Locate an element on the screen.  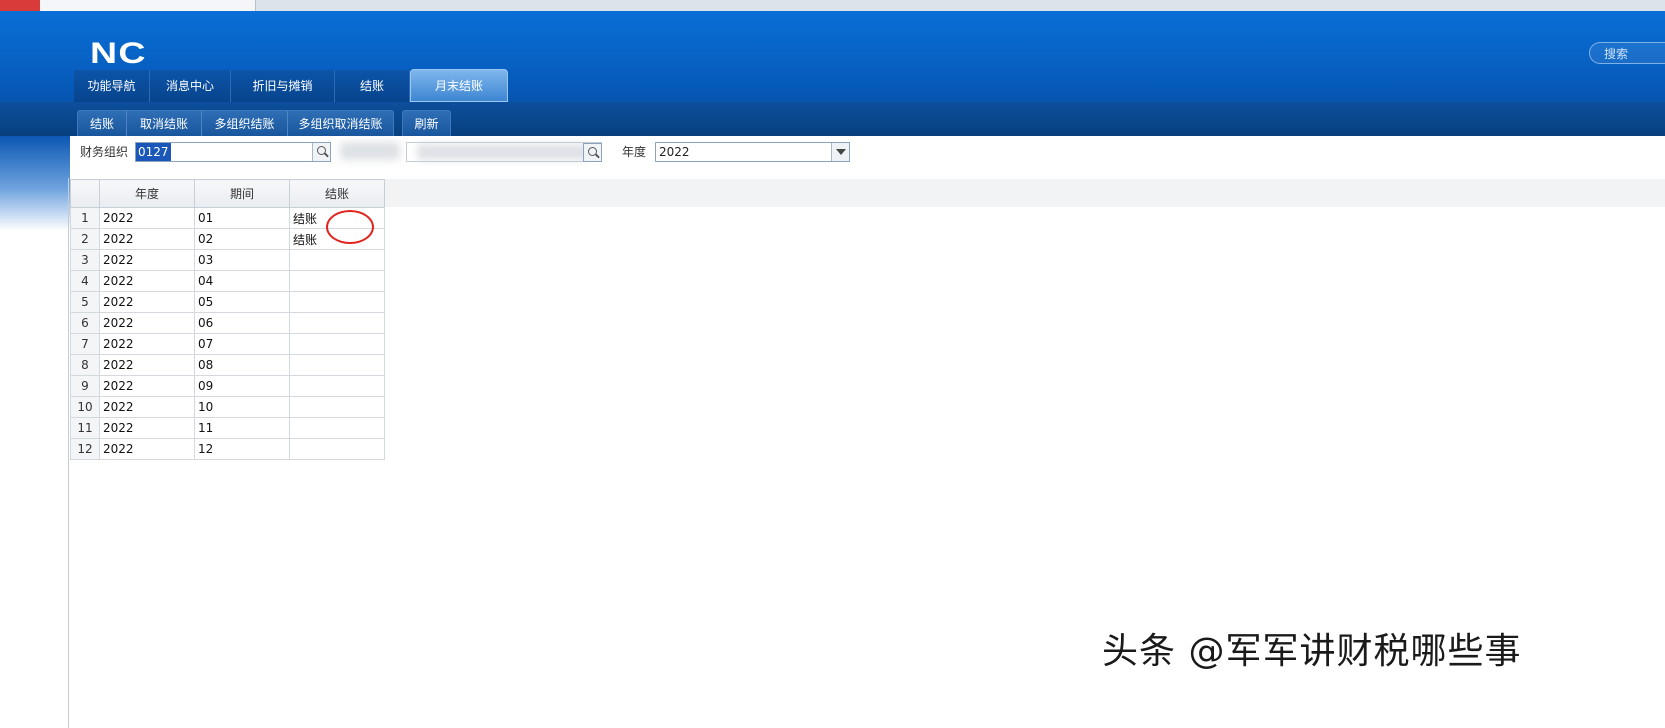
nav-tabs: 功能导航 消息中心 折旧与摊销 结账 月末结账 is located at coordinates (291, 85).